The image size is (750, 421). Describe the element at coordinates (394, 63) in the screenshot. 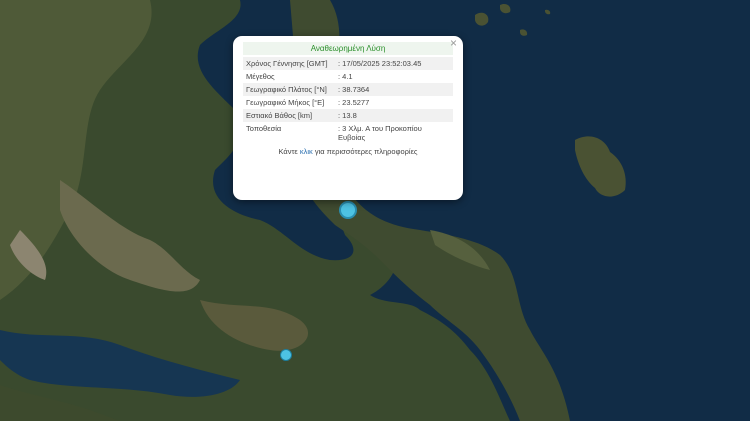

I see `row-value: : 17/05/2025 23:52:03.45` at that location.